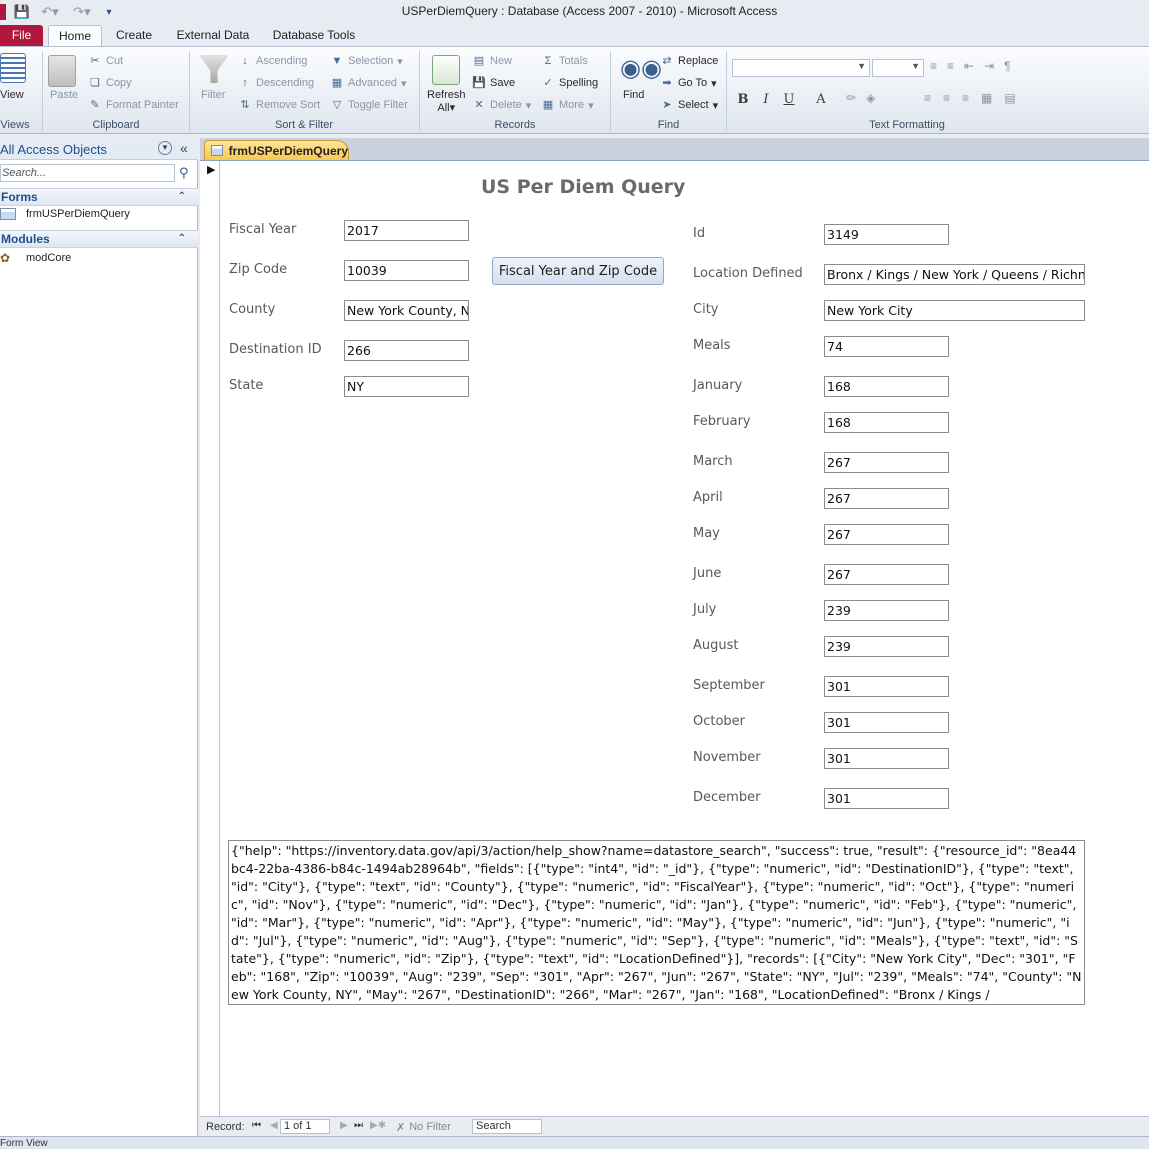 The height and width of the screenshot is (1149, 1149). What do you see at coordinates (567, 105) in the screenshot?
I see `more-button: ▦ More ▾` at bounding box center [567, 105].